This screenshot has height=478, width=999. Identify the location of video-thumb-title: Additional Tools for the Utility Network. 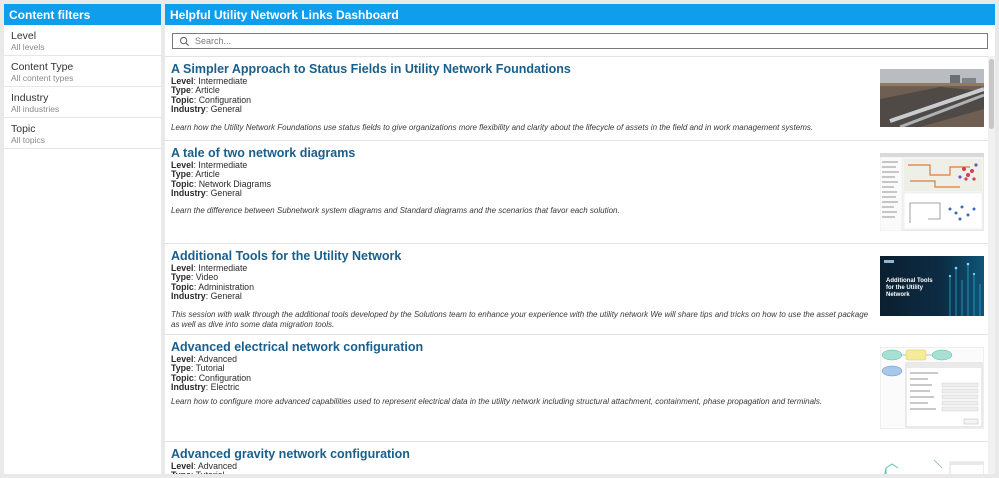
(909, 288).